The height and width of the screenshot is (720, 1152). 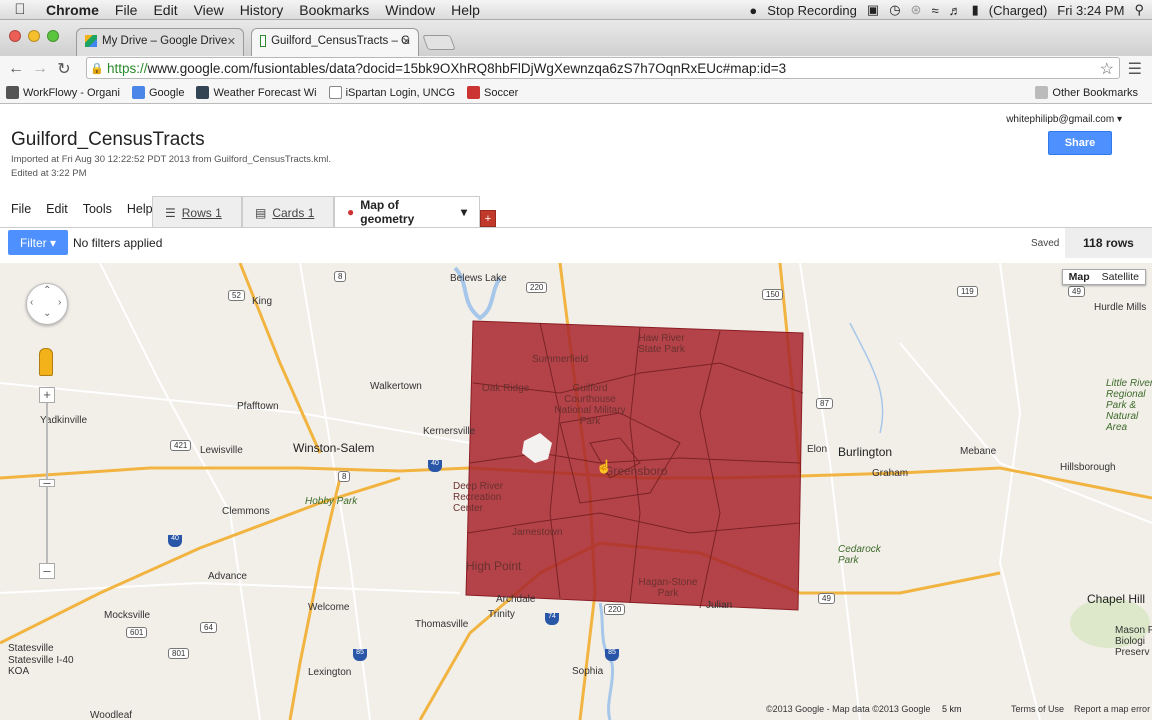 I want to click on spotlight-icon: ⚲, so click(x=1139, y=10).